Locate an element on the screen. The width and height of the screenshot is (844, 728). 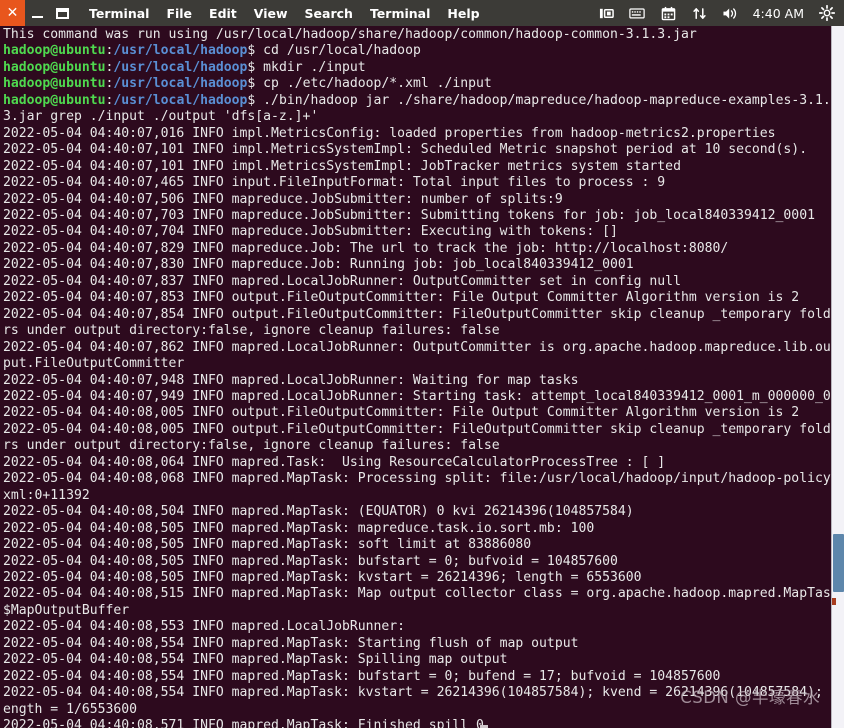
command-text: cp ./etc/hadoop/*.xml ./input is located at coordinates (377, 84).